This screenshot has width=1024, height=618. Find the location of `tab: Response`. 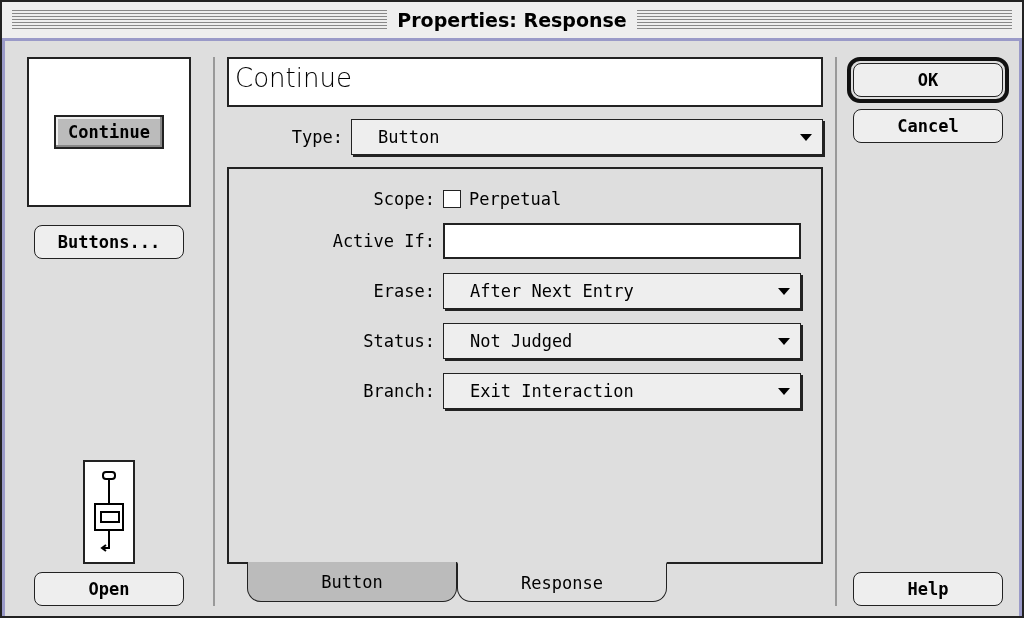

tab: Response is located at coordinates (562, 582).